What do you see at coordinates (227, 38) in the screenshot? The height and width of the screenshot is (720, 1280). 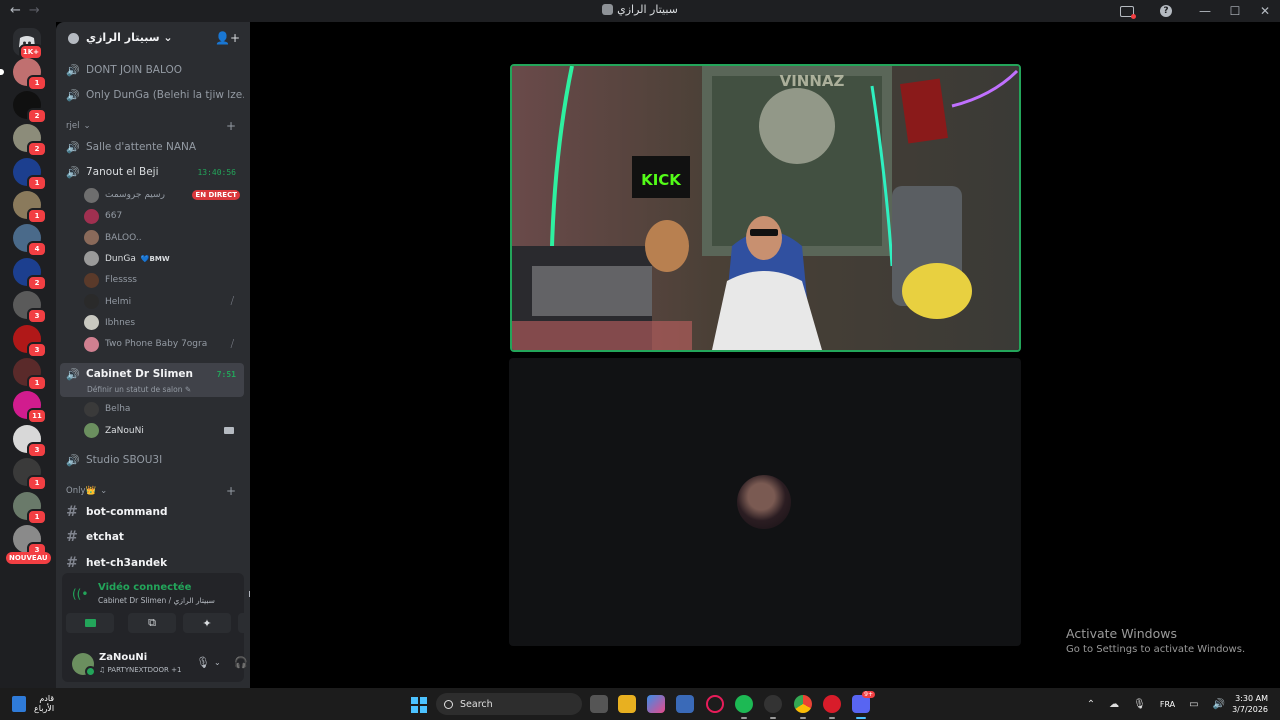 I see `invite-people-icon: 👤+` at bounding box center [227, 38].